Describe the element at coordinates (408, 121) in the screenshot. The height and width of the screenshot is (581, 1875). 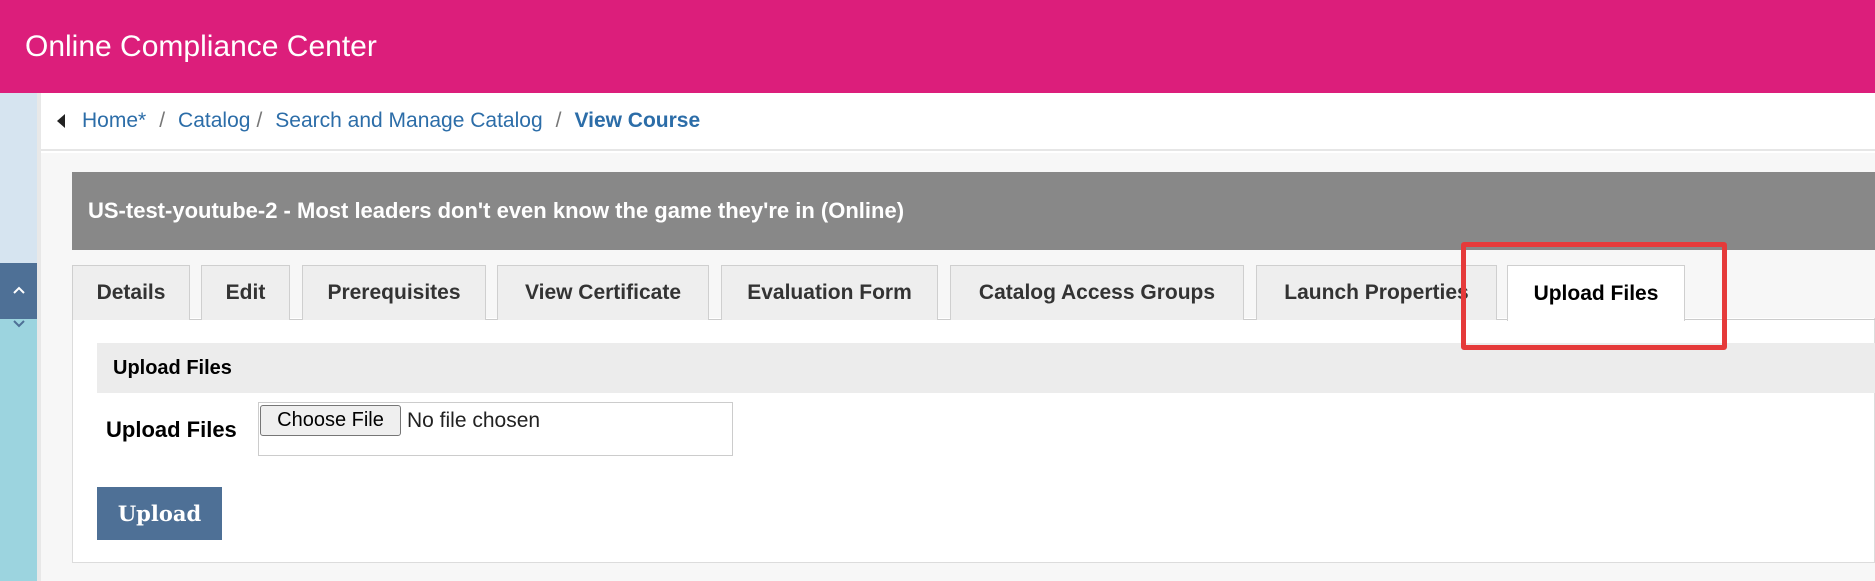
I see `breadcrumb-search-manage-catalog: Search and Manage Catalog` at that location.